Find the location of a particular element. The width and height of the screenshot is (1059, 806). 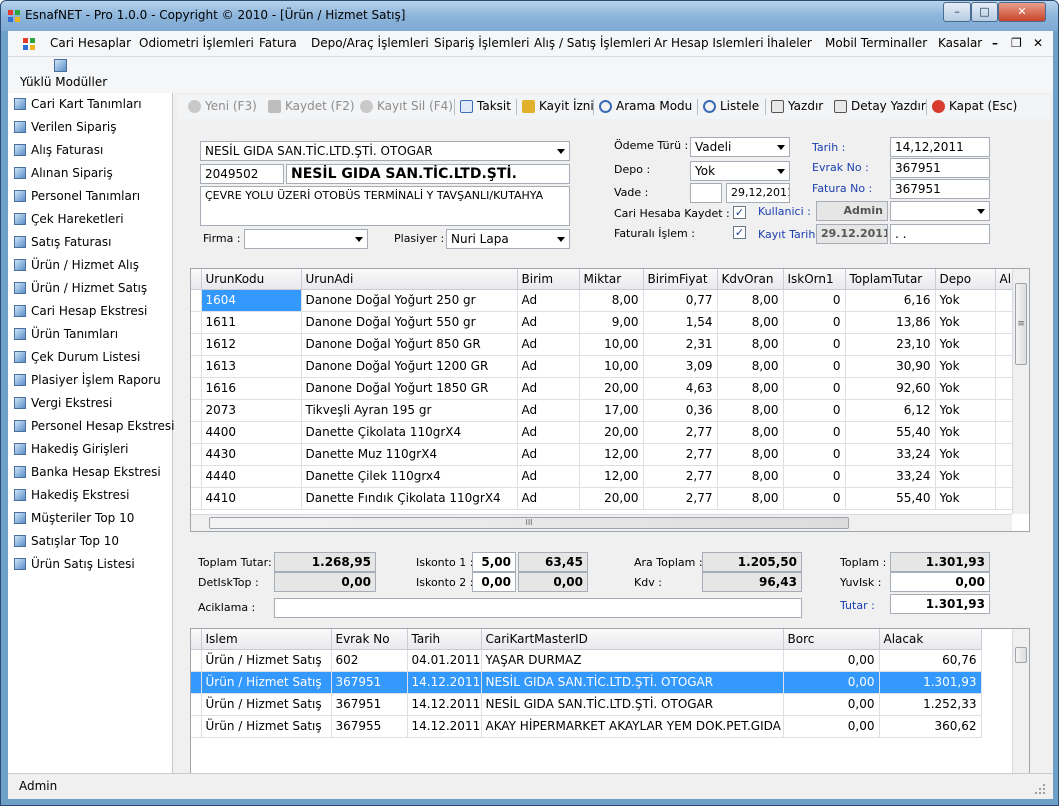

plasiyer-combo: Nuri Lapa is located at coordinates (508, 239).